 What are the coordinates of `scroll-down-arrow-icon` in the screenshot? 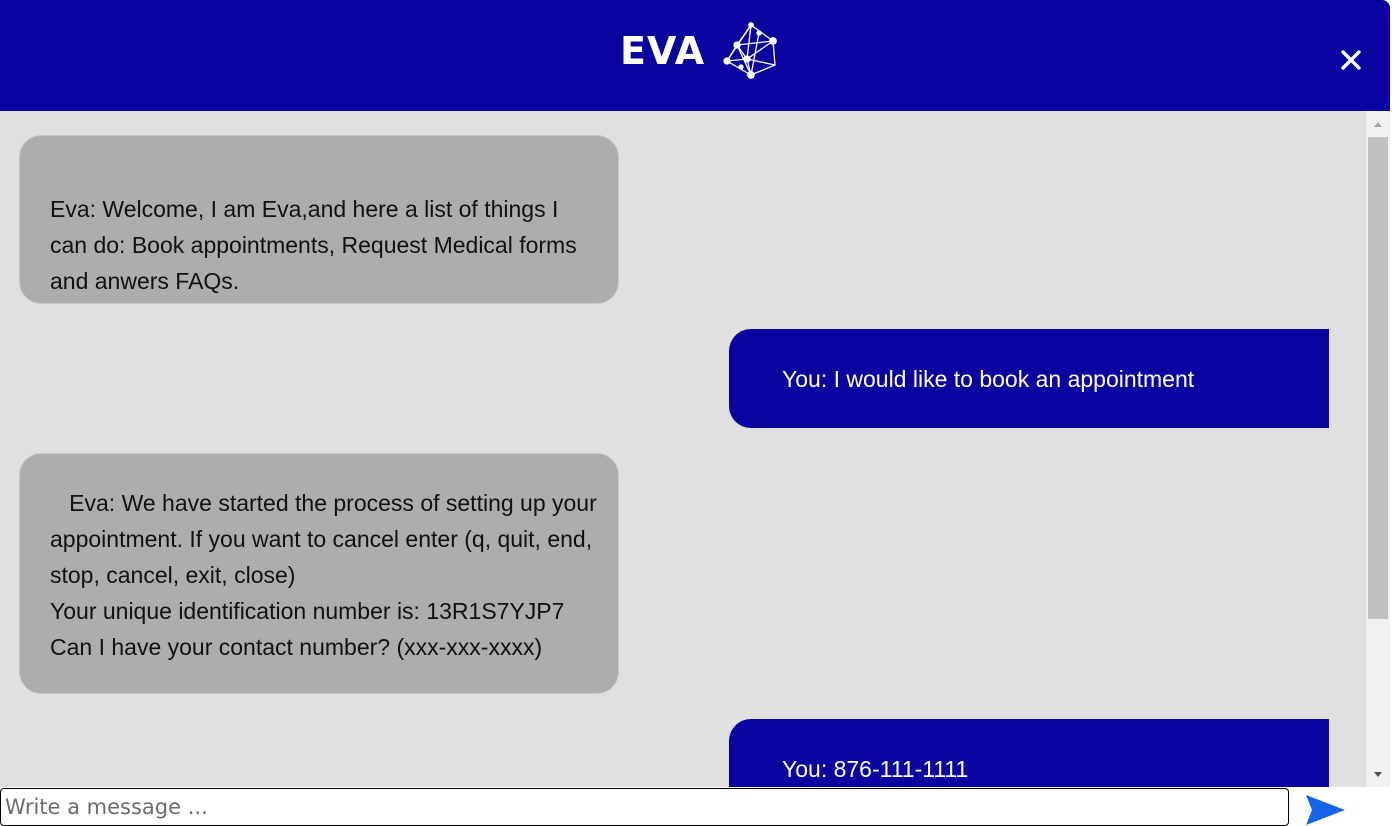 It's located at (1378, 775).